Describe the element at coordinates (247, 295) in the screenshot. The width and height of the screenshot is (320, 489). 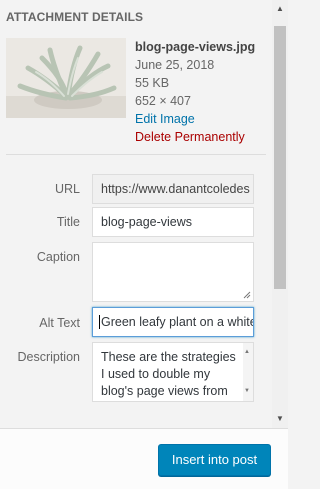
I see `resize-handle-icon` at that location.